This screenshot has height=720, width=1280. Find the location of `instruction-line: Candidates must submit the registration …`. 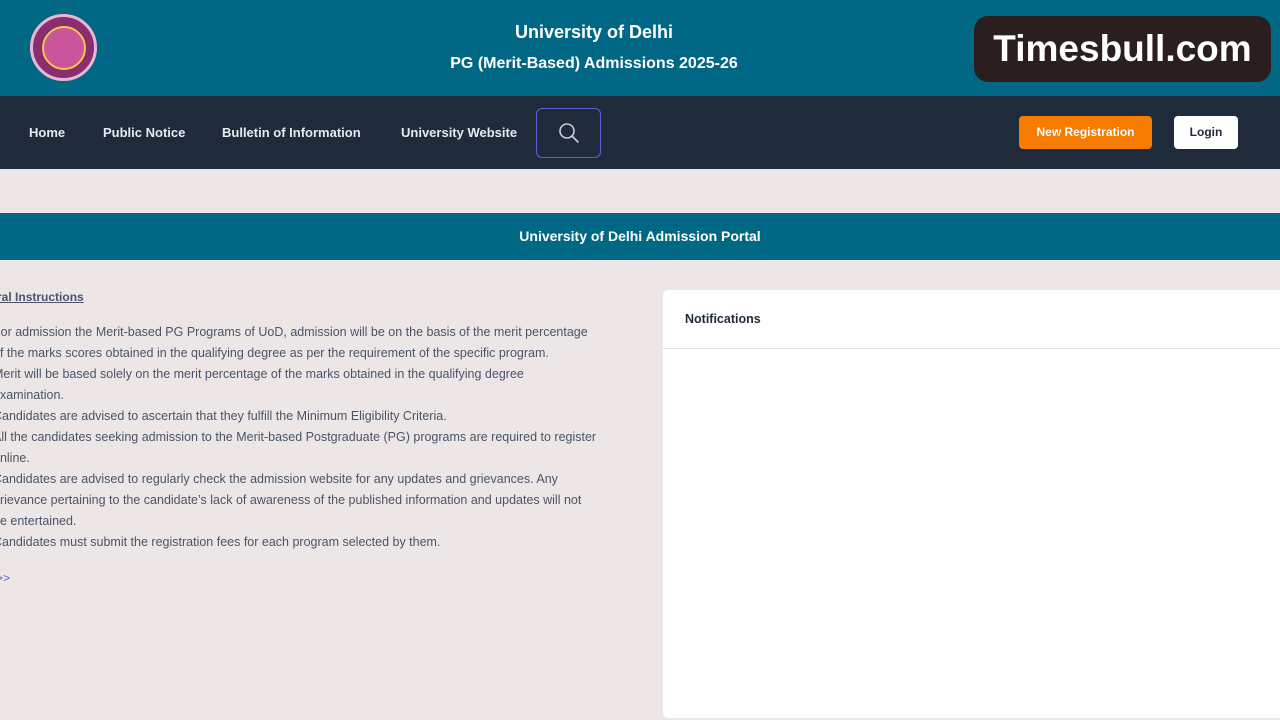

instruction-line: Candidates must submit the registration … is located at coordinates (220, 542).